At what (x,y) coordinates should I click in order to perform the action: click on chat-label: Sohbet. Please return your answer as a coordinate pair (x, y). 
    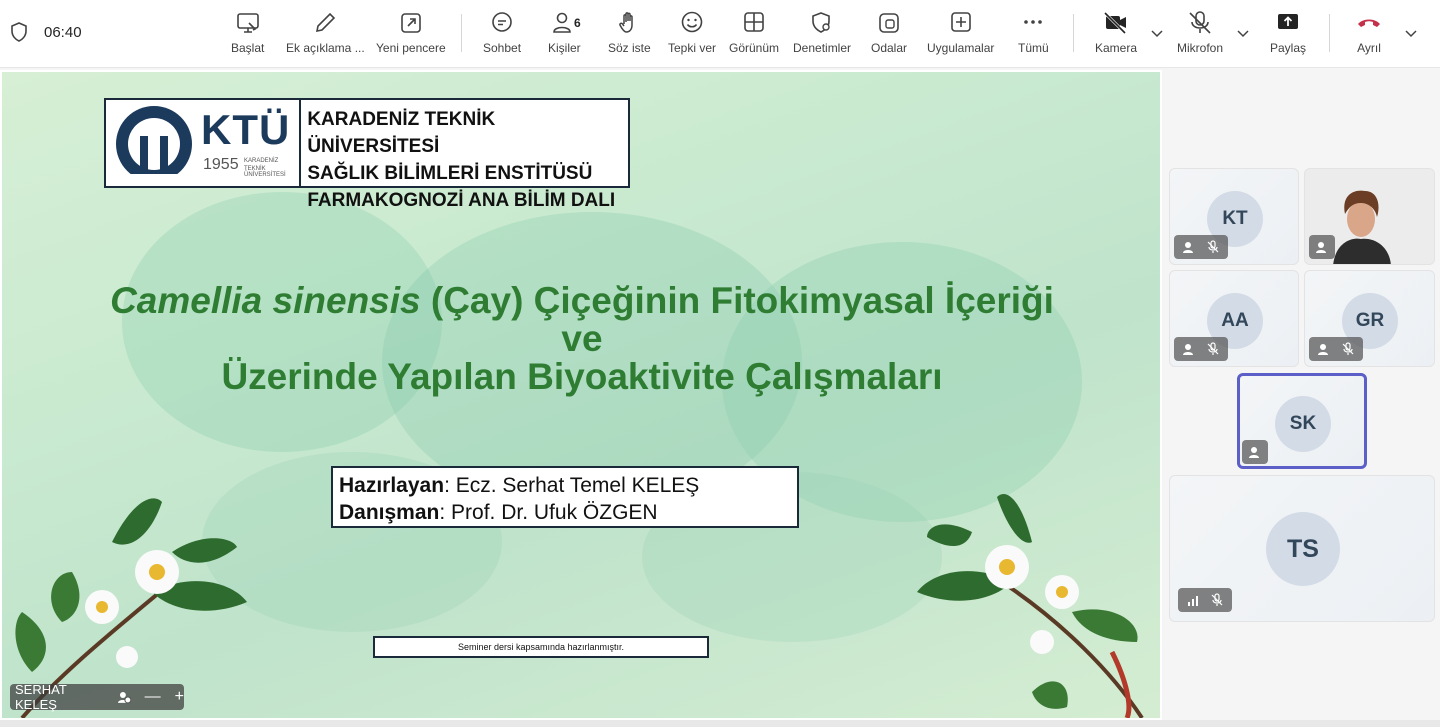
    Looking at the image, I should click on (502, 48).